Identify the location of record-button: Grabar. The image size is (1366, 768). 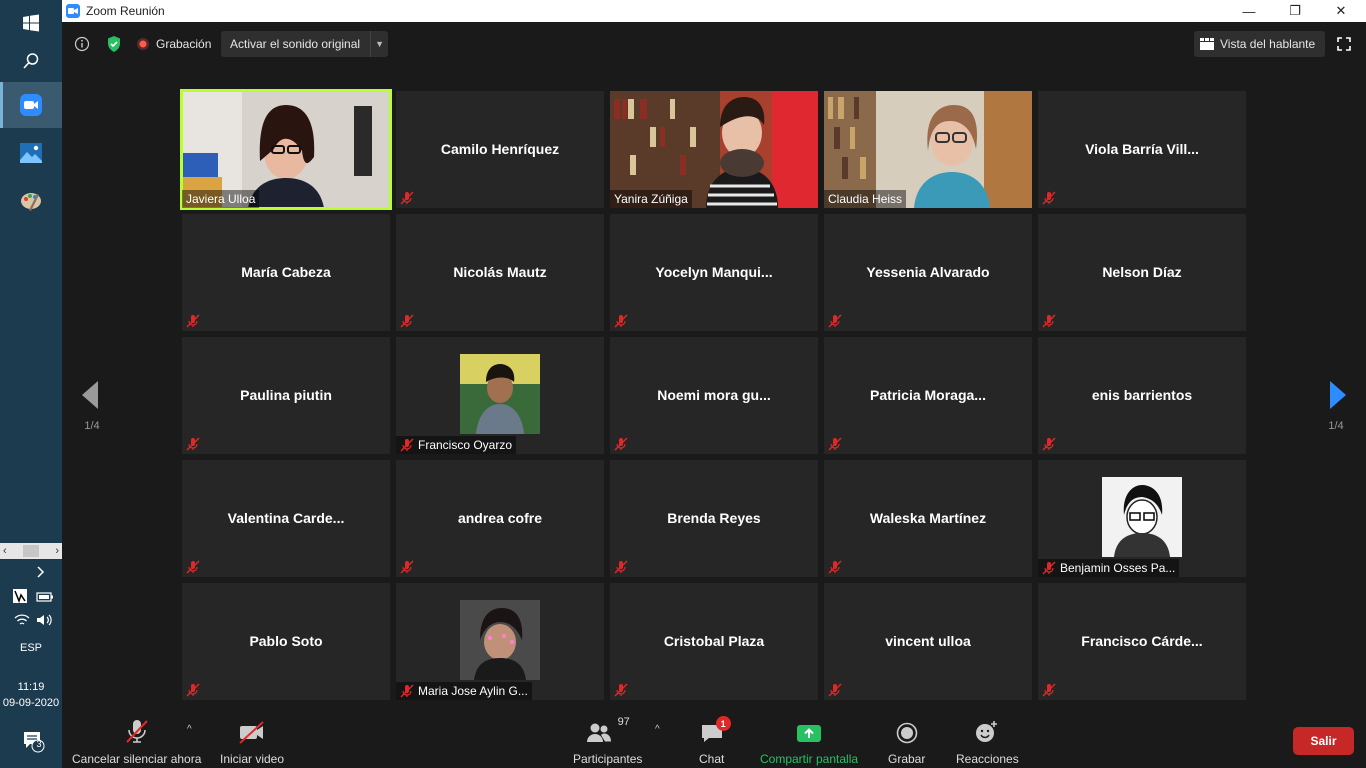
(906, 742).